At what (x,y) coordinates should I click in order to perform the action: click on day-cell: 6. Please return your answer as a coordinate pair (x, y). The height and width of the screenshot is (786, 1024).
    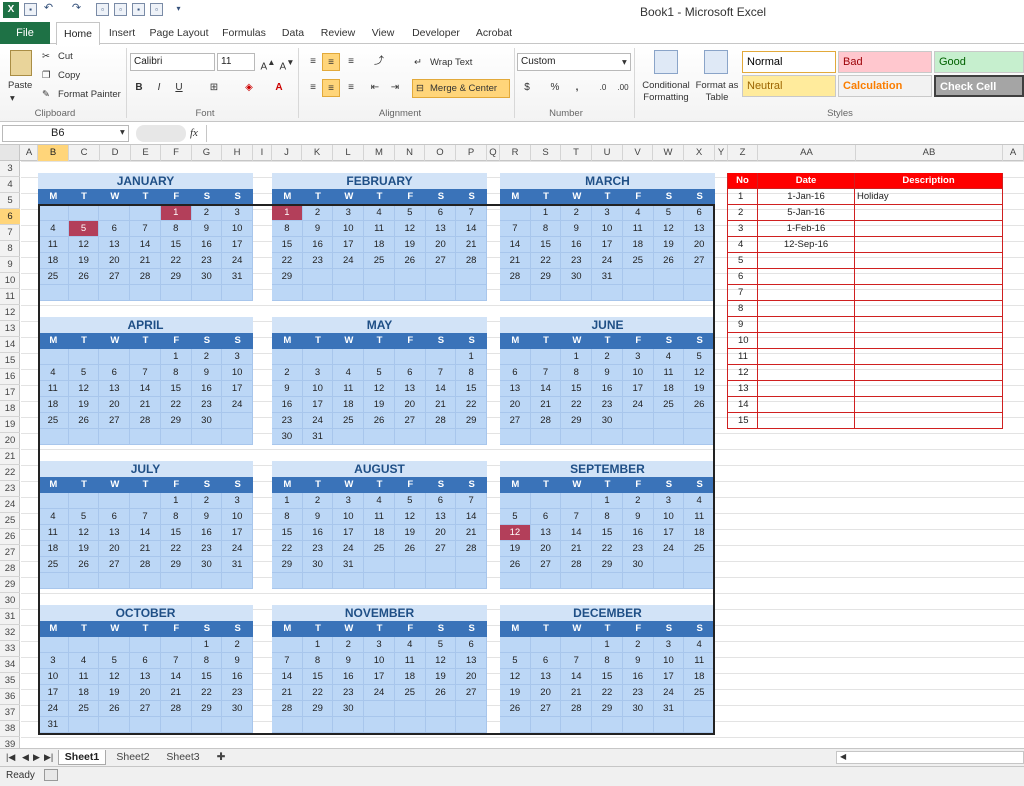
    Looking at the image, I should click on (700, 213).